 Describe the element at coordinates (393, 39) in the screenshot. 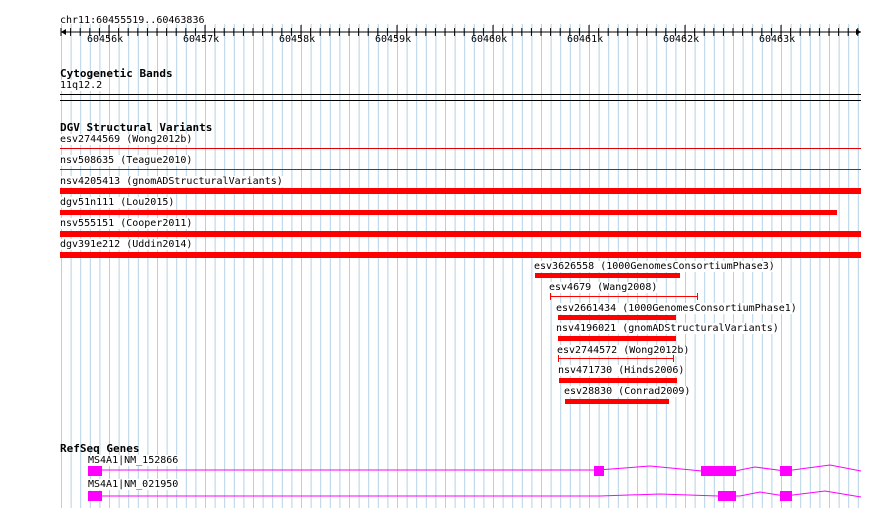

I see `ruler-tick-label: 60459k` at that location.